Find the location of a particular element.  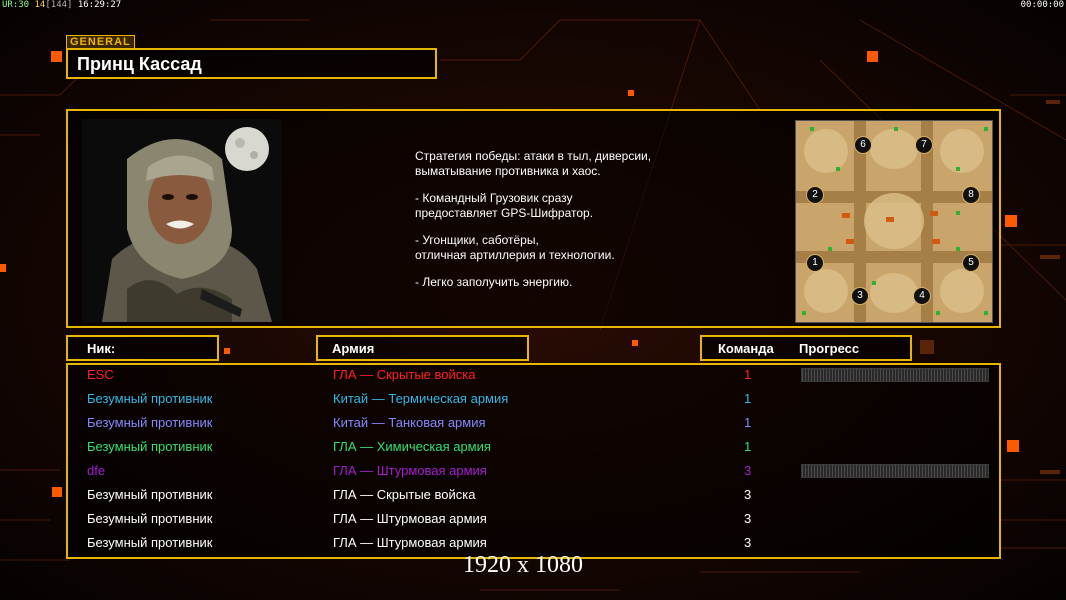

map-slot-4: 4 is located at coordinates (922, 296).